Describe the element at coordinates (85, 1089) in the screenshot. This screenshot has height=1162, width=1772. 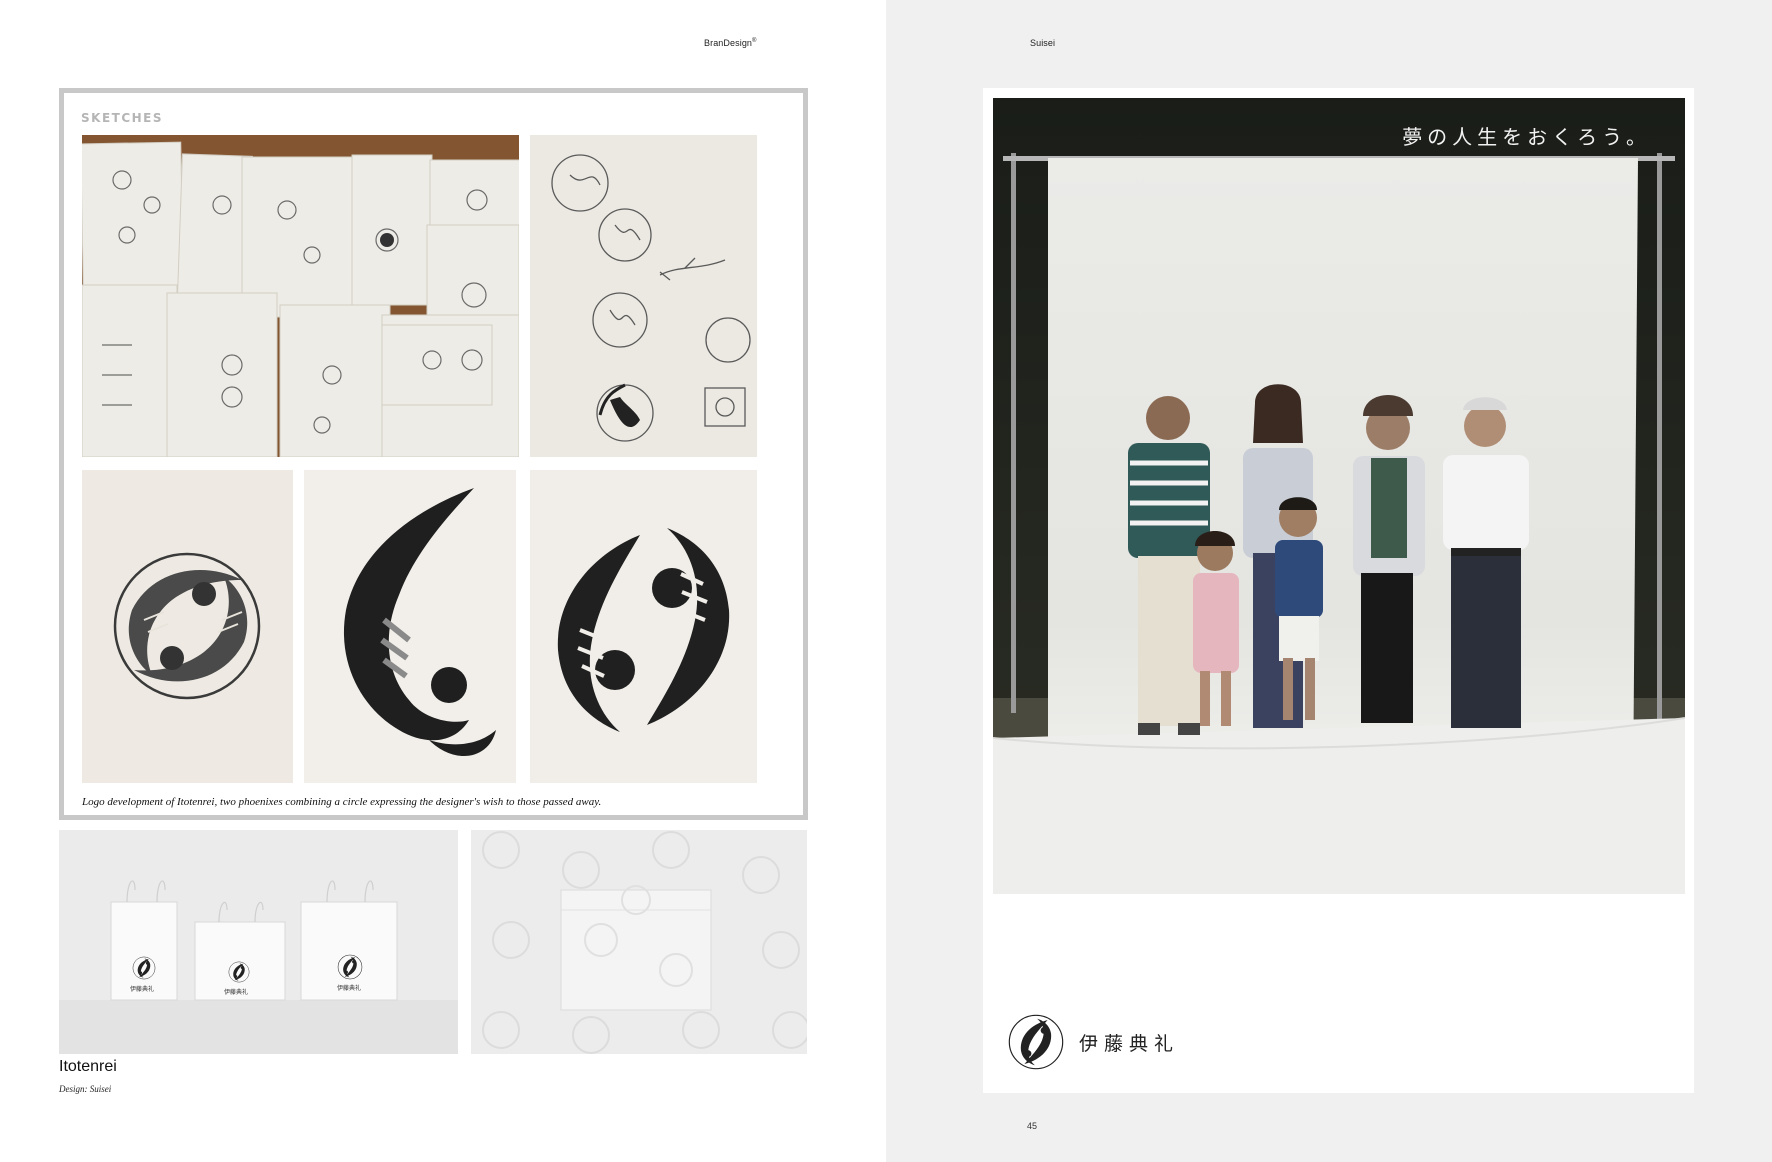
I see `design-credit: Design: Suisei` at that location.